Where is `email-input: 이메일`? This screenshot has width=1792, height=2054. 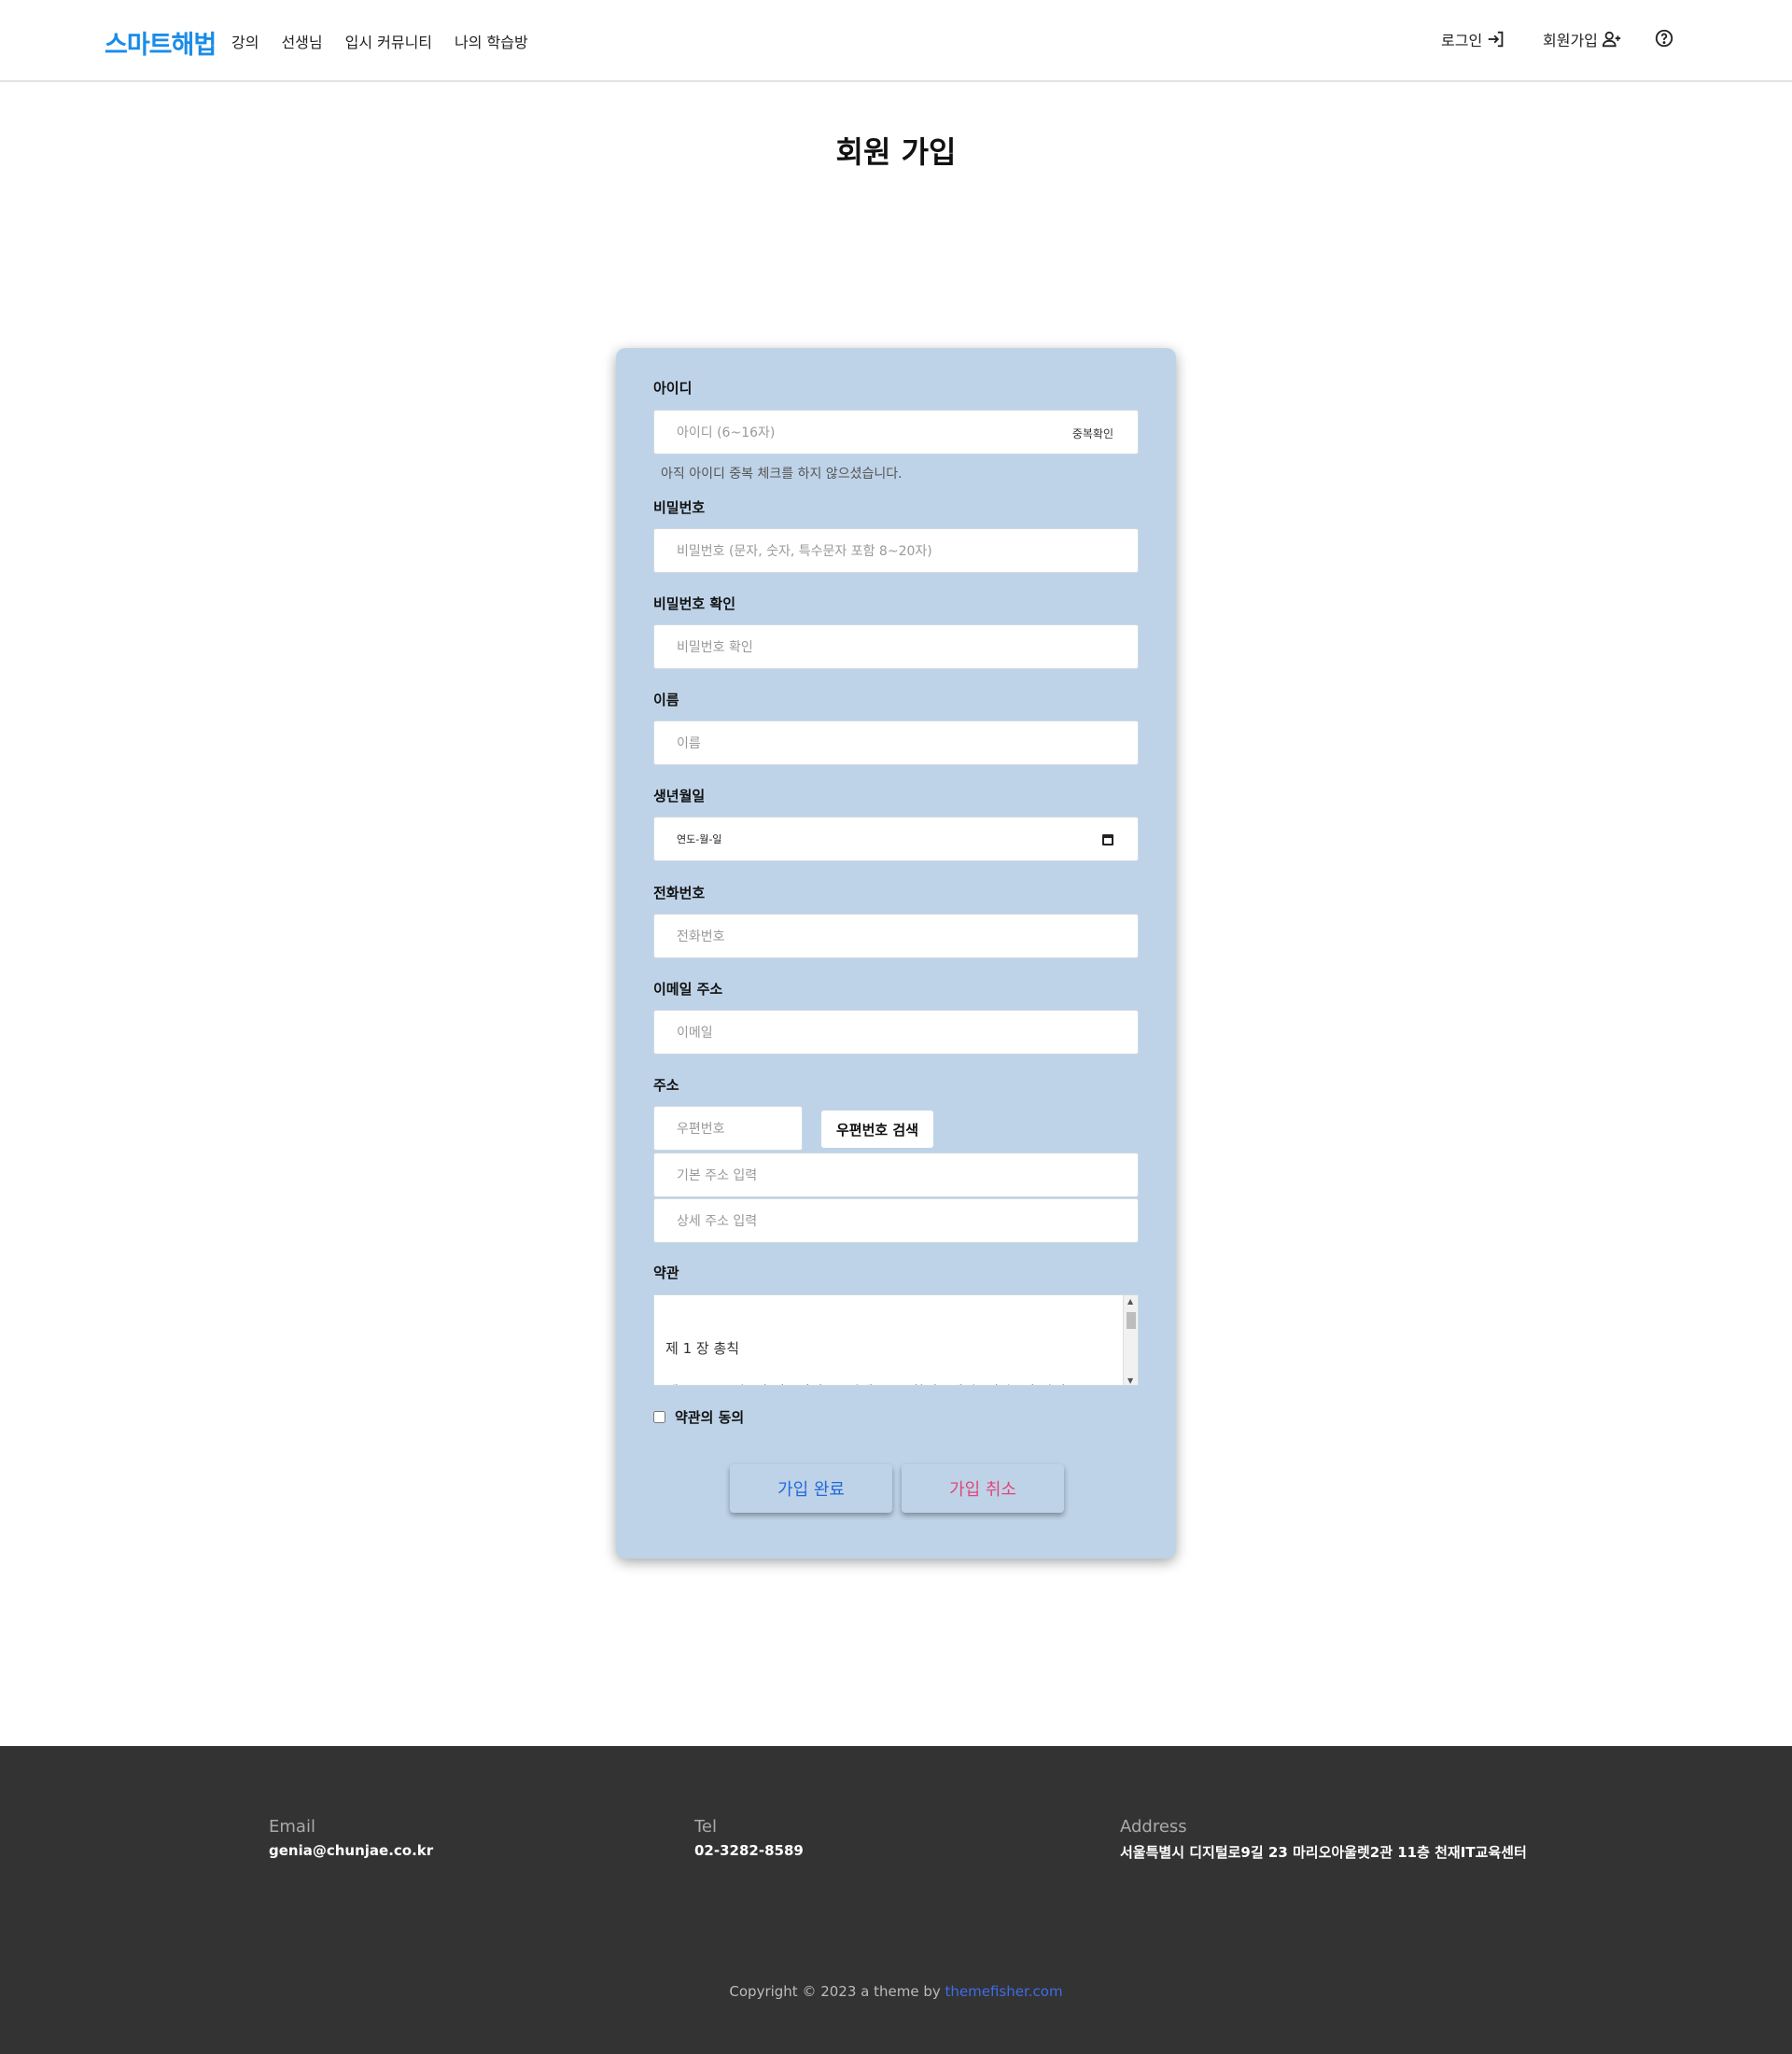 email-input: 이메일 is located at coordinates (896, 1032).